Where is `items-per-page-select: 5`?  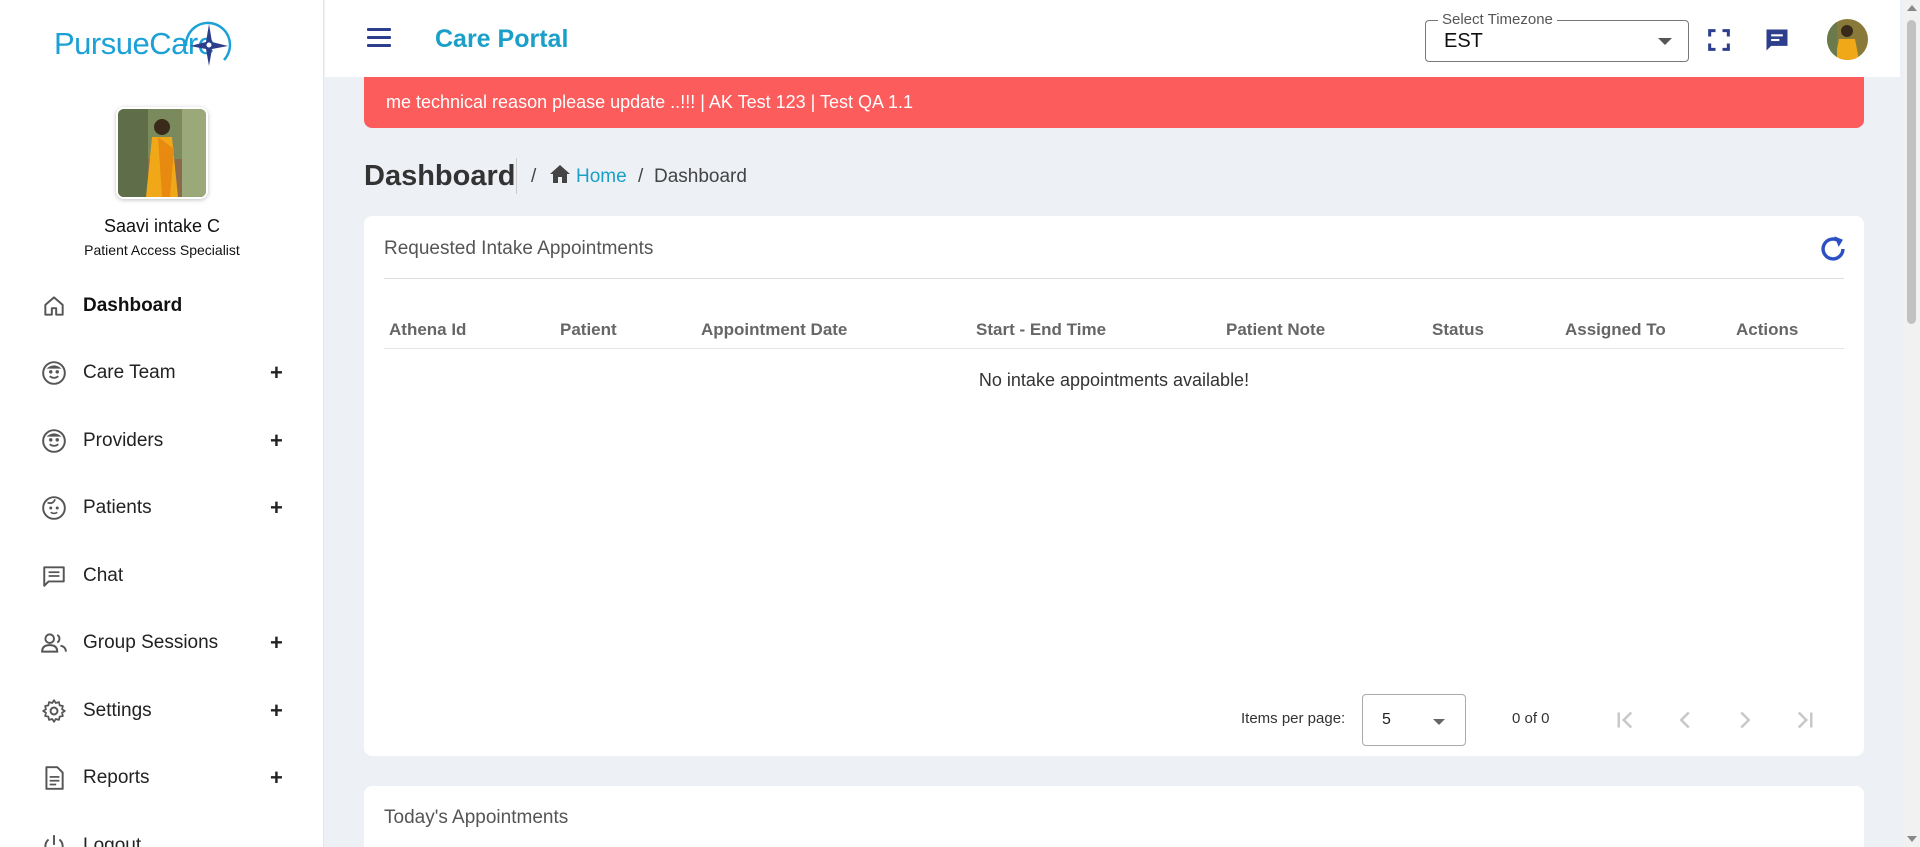
items-per-page-select: 5 is located at coordinates (1414, 720).